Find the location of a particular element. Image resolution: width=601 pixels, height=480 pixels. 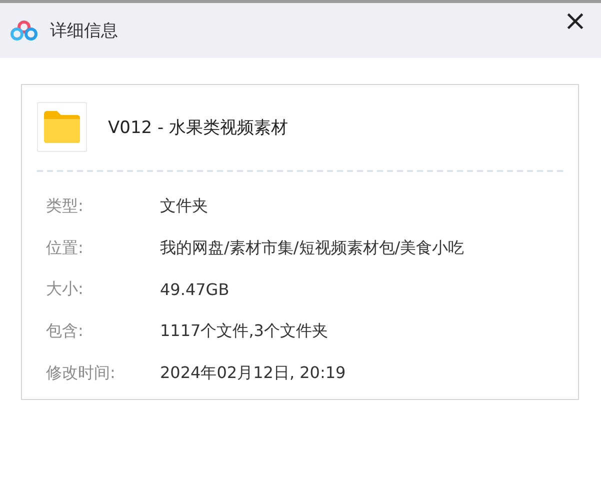

detail-label: 大小: is located at coordinates (64, 289).